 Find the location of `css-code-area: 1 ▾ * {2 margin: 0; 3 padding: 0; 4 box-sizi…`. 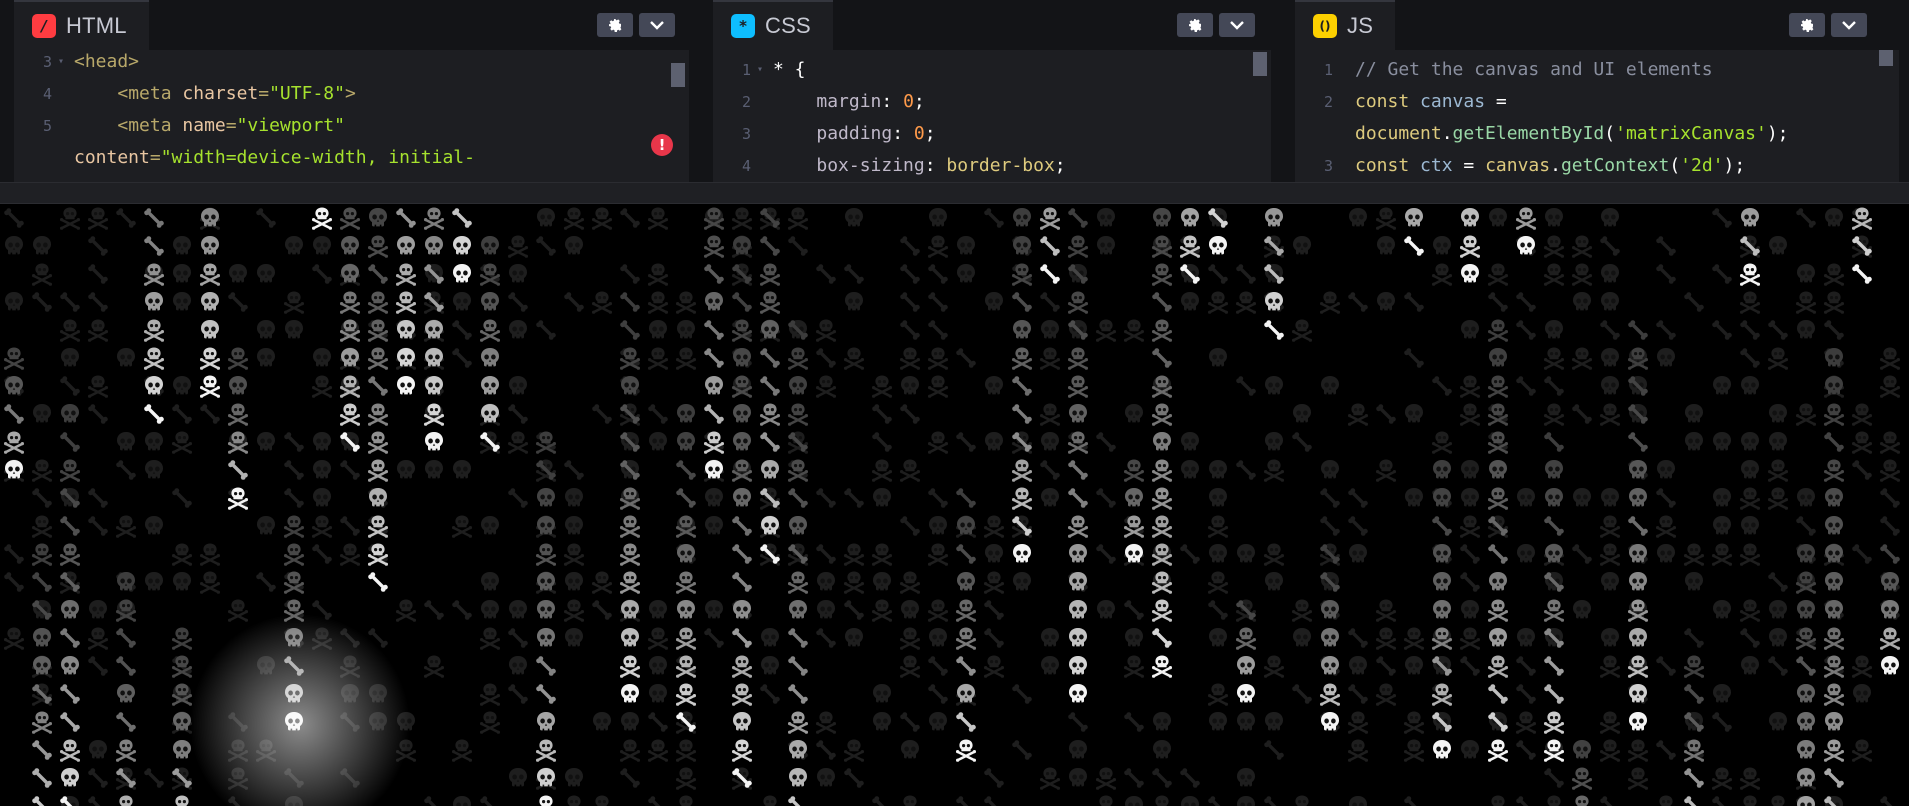

css-code-area: 1 ▾ * {2 margin: 0; 3 padding: 0; 4 box-sizi… is located at coordinates (992, 114).